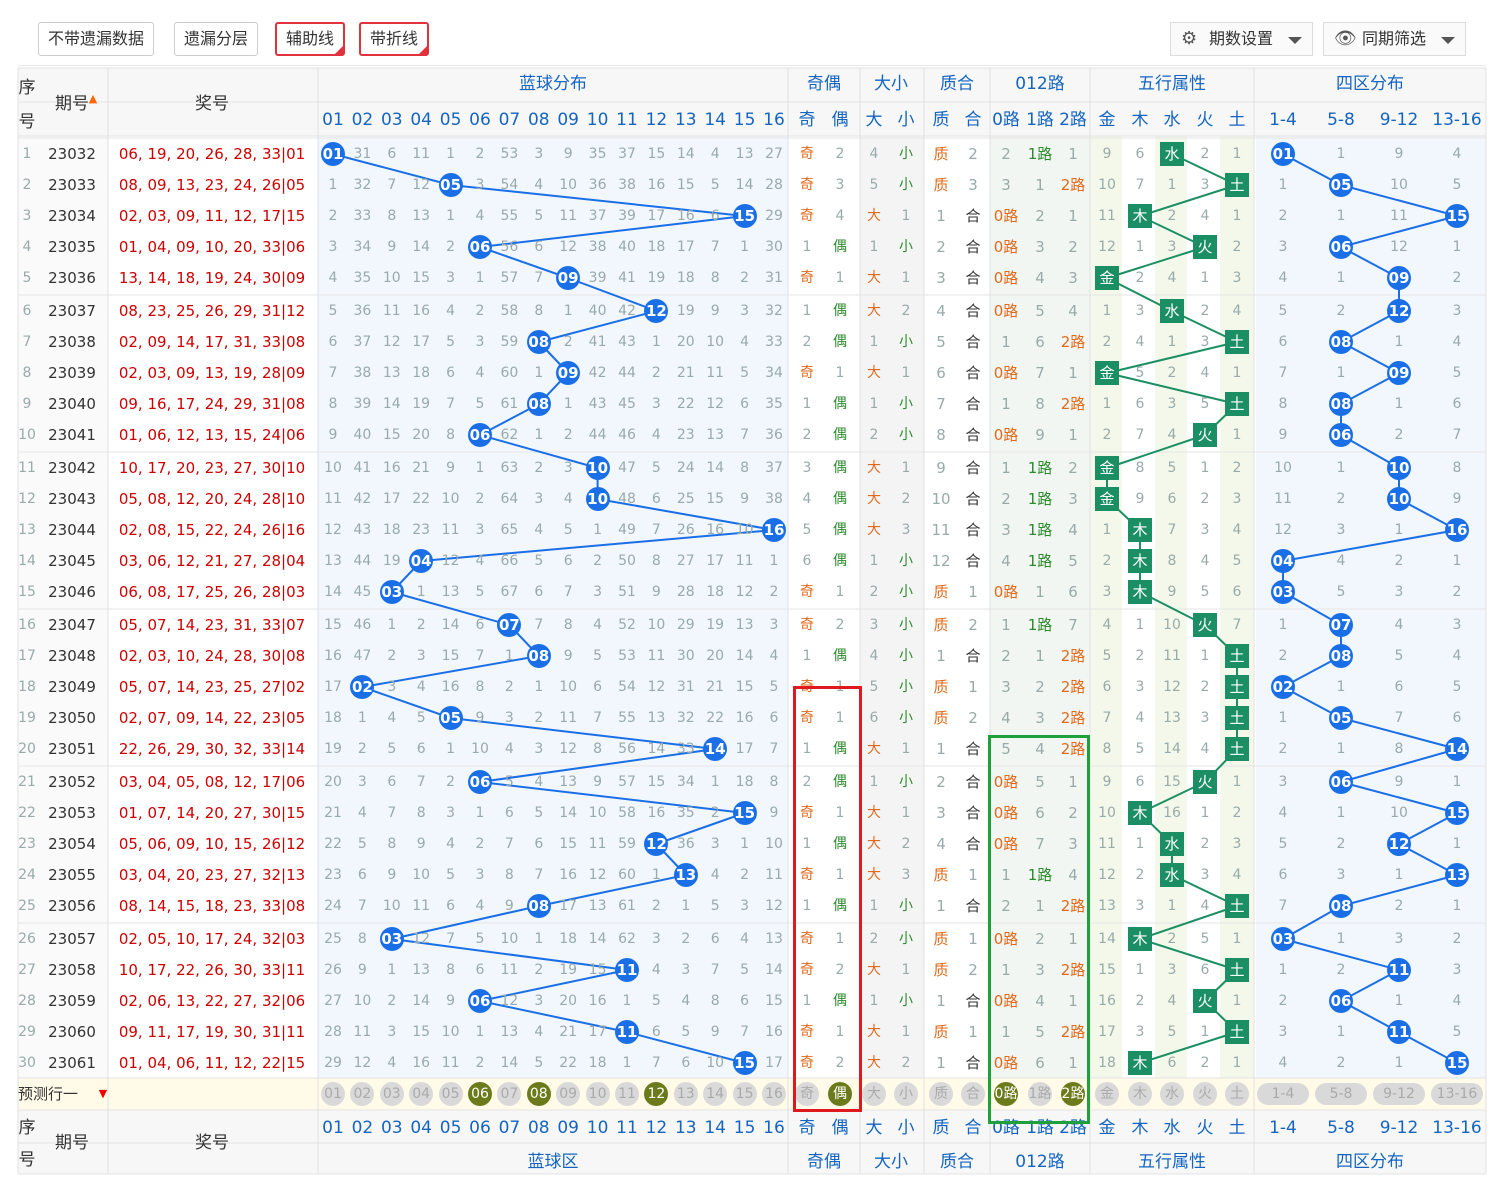  I want to click on route-cell: 0路, so click(1006, 435).